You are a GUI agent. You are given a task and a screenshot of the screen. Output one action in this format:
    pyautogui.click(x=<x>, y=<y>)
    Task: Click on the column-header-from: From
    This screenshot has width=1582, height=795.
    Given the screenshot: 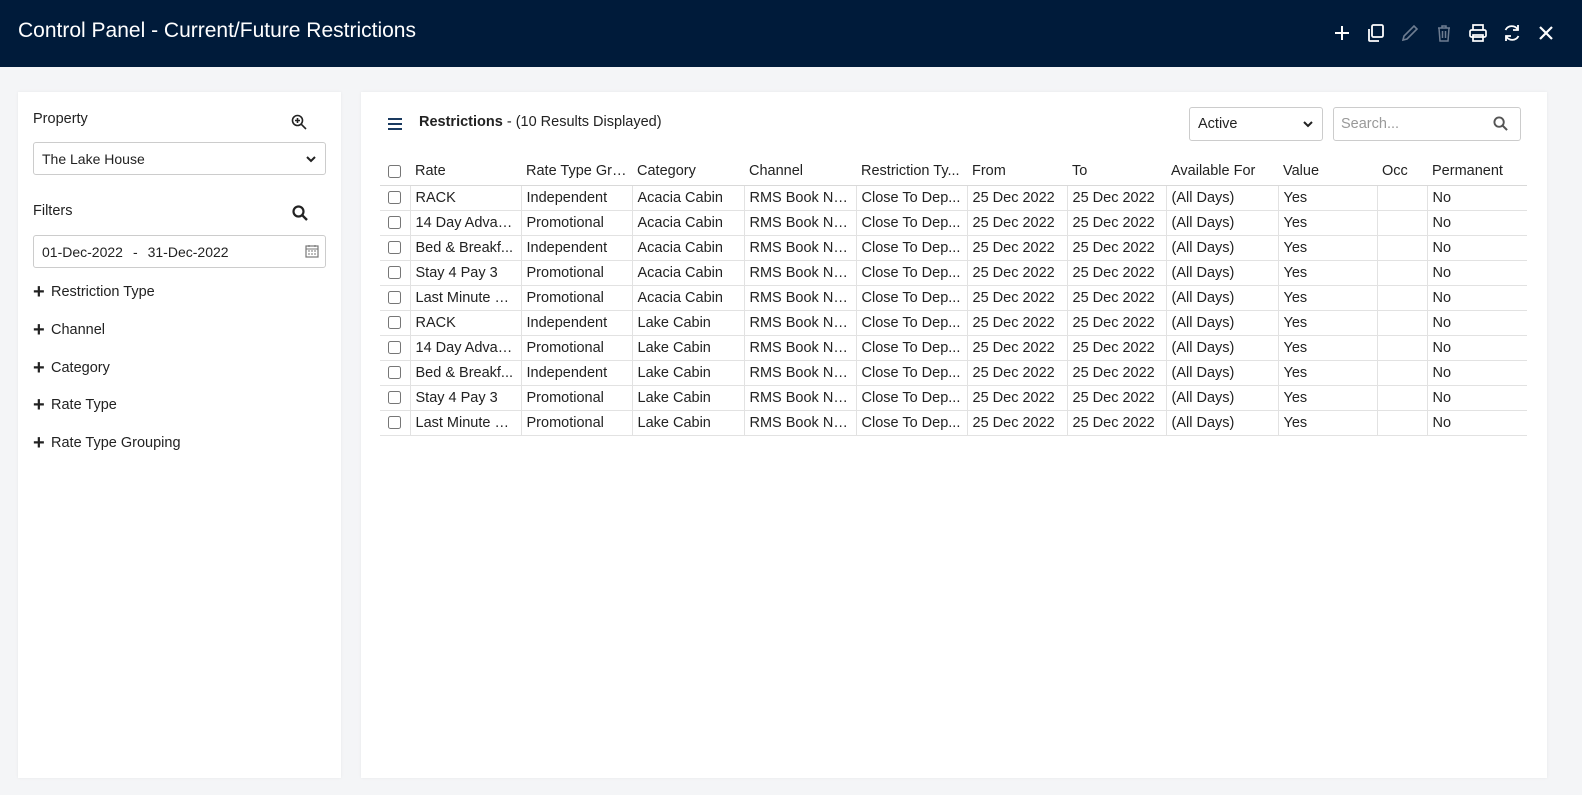 What is the action you would take?
    pyautogui.click(x=1017, y=172)
    